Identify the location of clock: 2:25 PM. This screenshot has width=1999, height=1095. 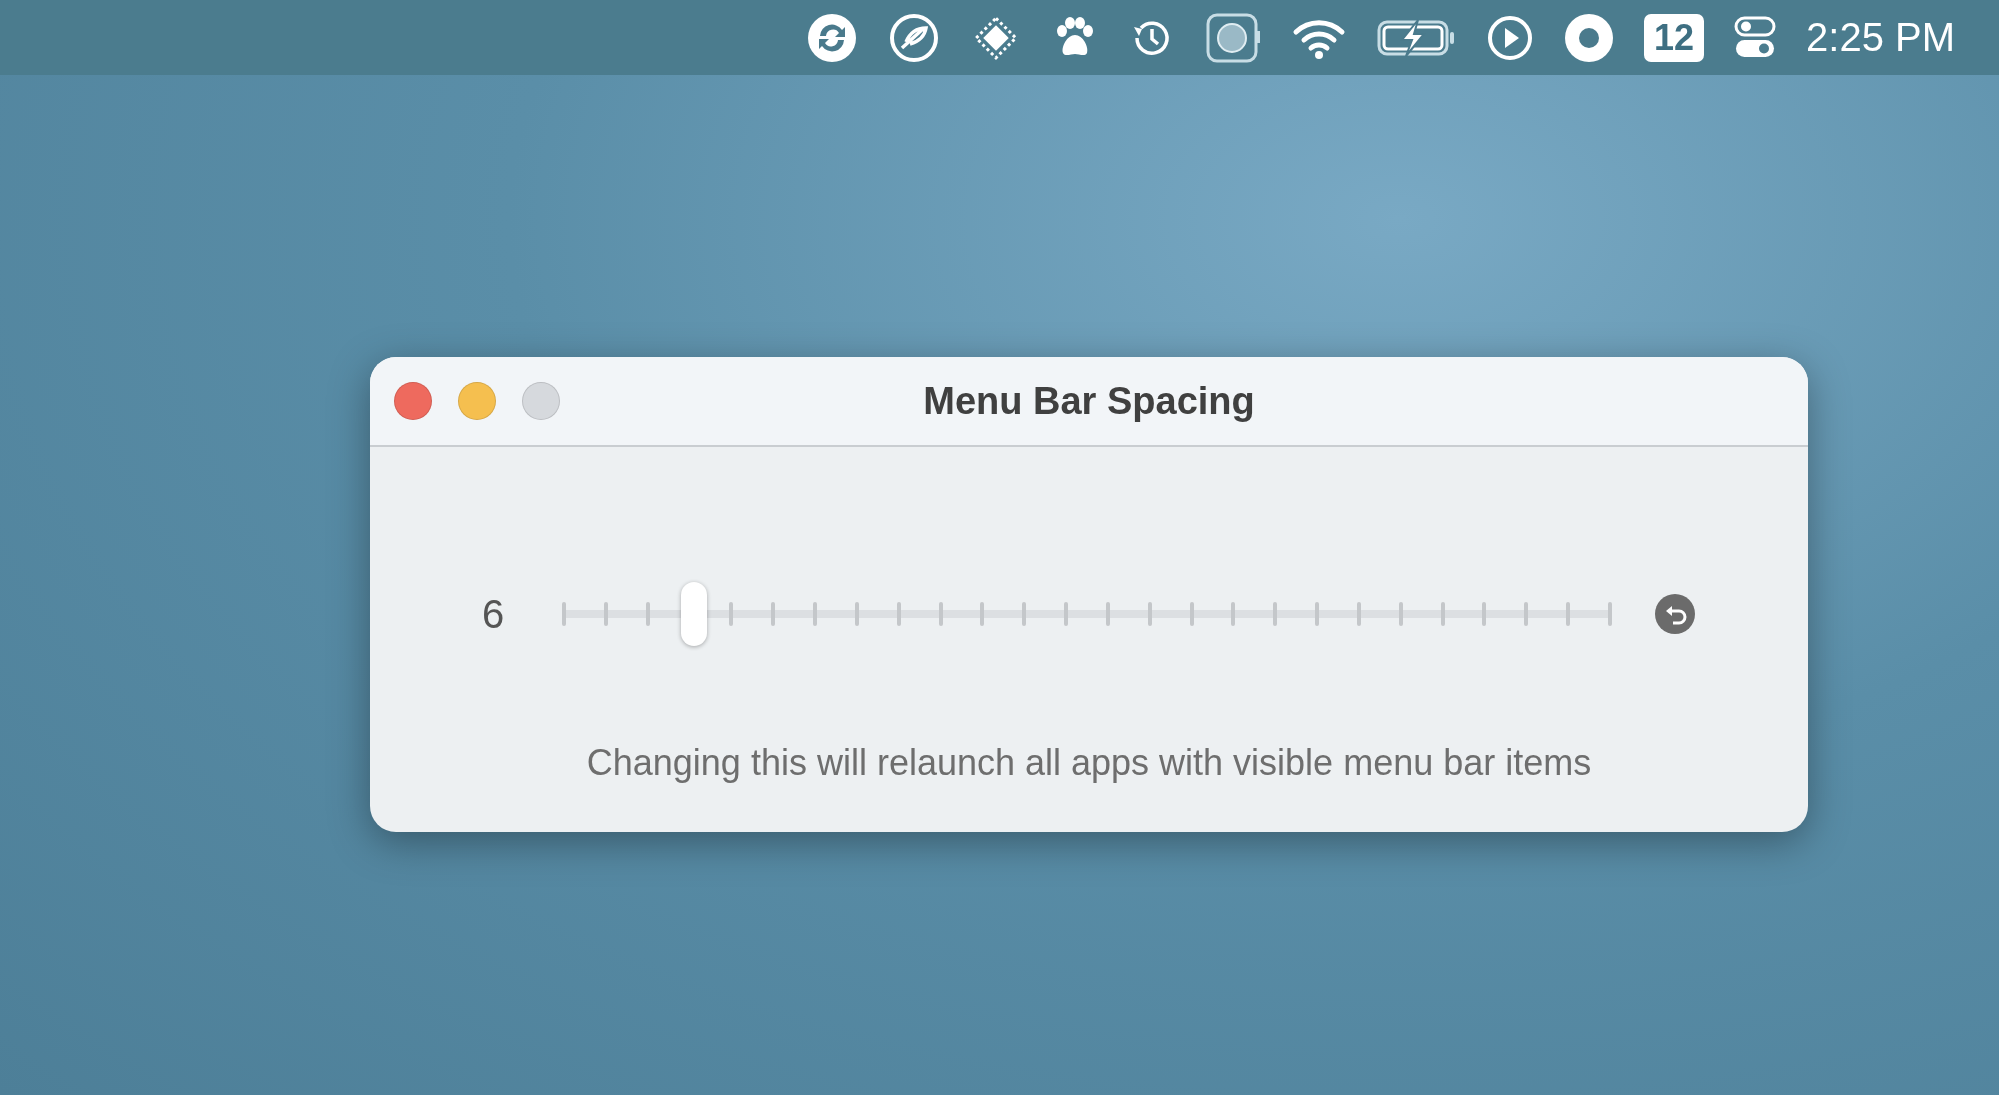
(1880, 37).